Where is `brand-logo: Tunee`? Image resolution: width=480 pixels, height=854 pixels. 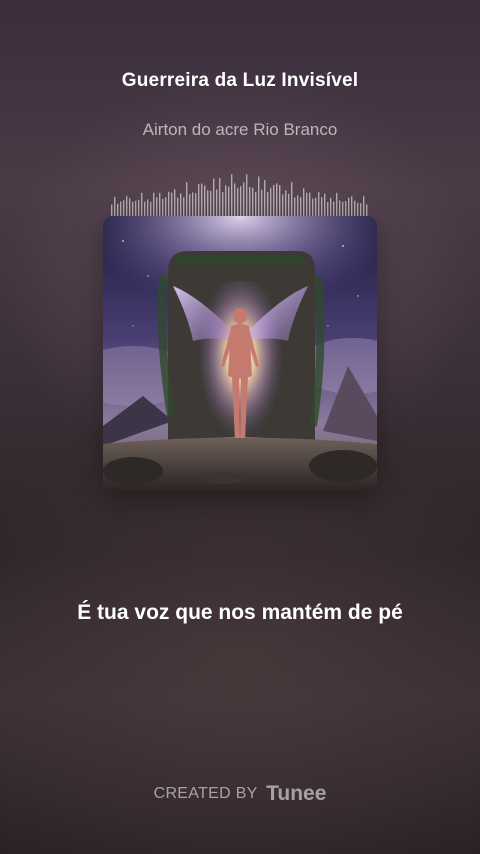 brand-logo: Tunee is located at coordinates (296, 793).